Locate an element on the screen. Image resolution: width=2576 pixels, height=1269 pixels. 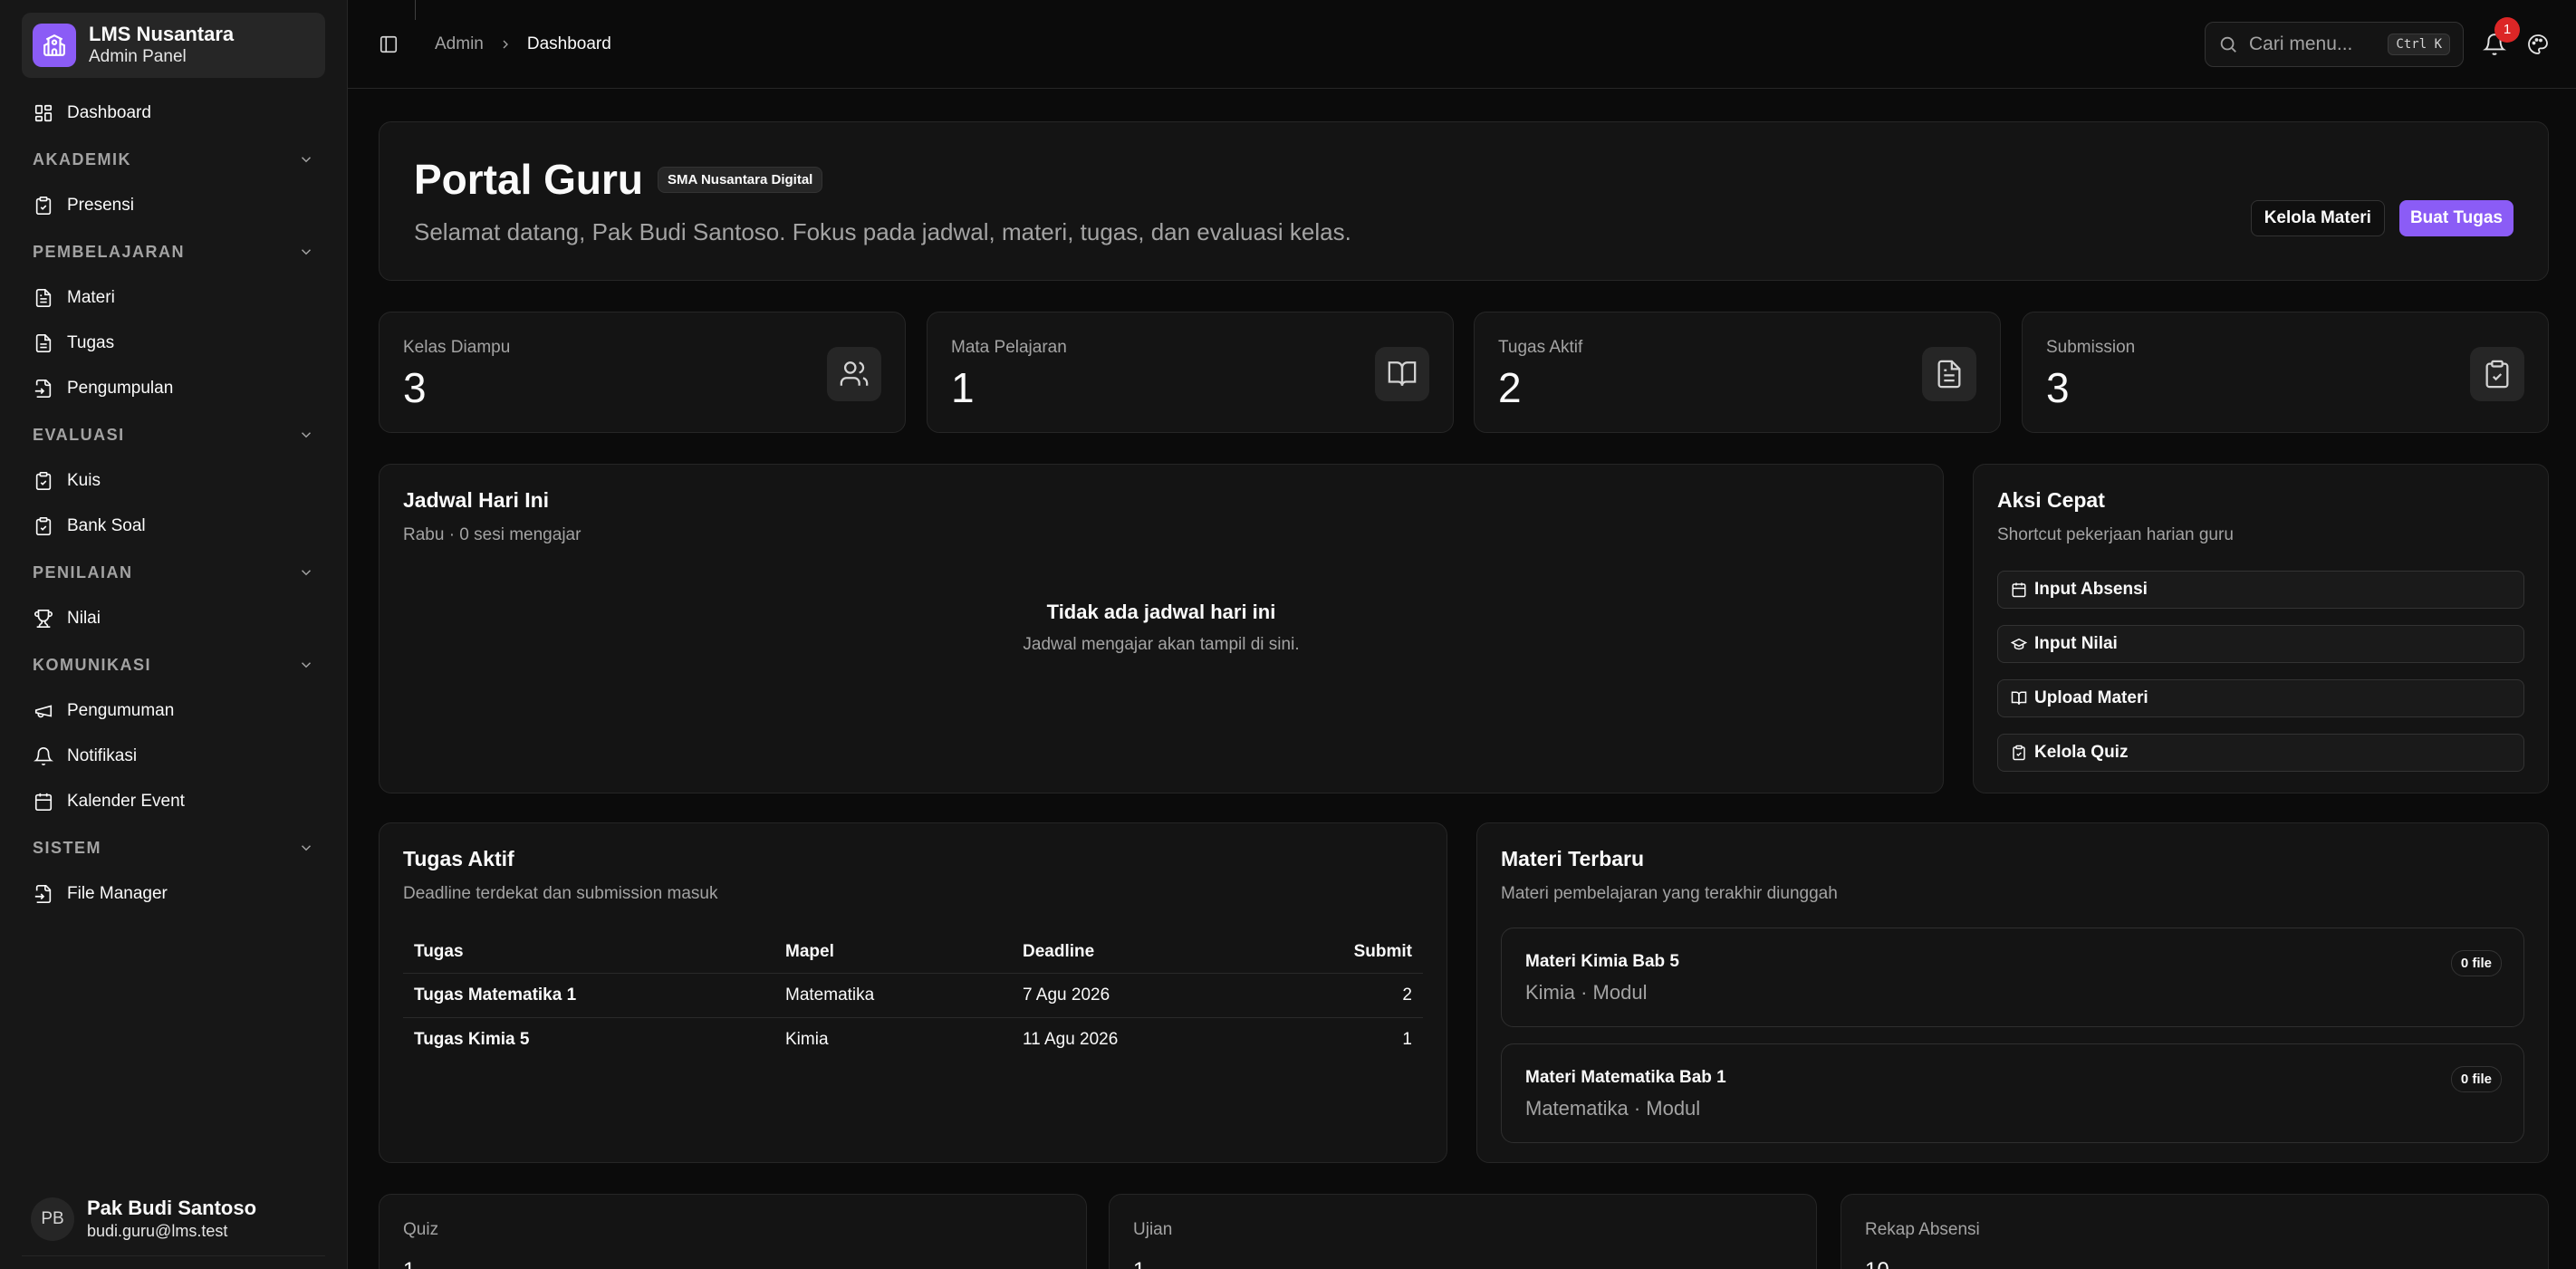
sidebar-item-materi: Materi is located at coordinates (173, 298).